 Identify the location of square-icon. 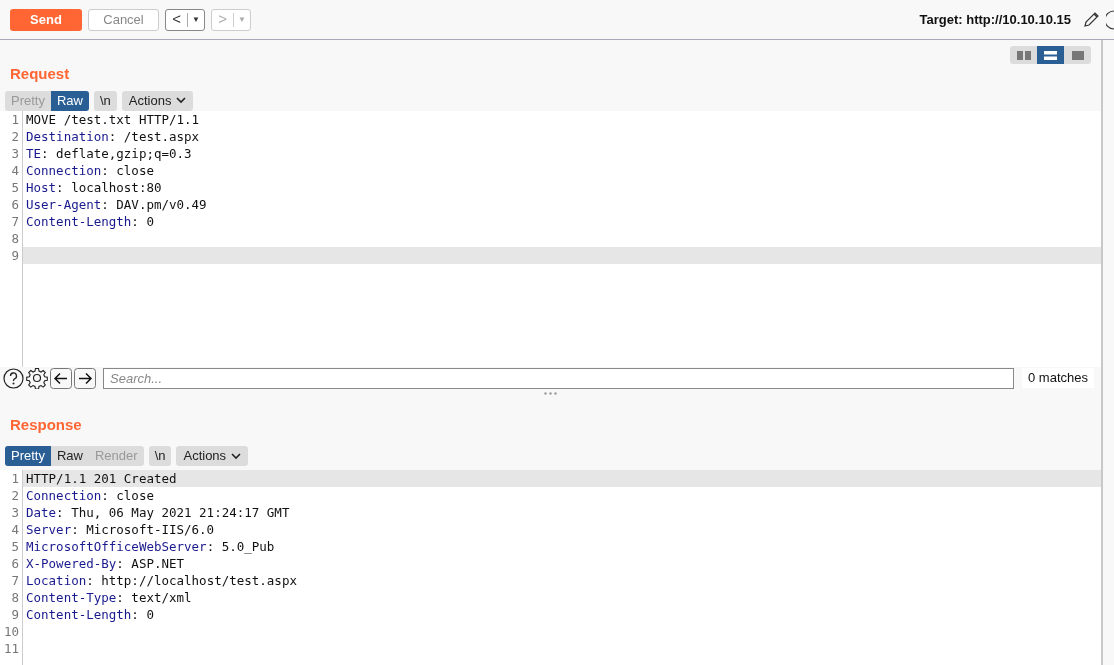
(1077, 55).